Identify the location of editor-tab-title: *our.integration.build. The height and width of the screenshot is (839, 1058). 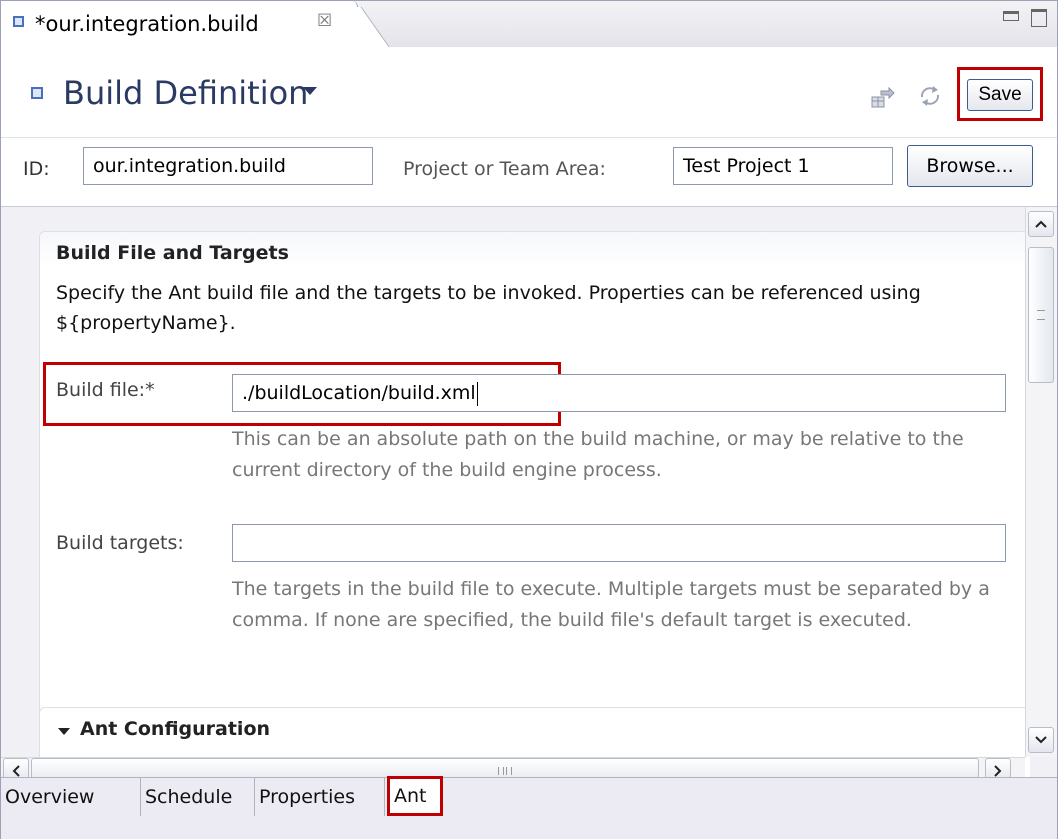
(147, 24).